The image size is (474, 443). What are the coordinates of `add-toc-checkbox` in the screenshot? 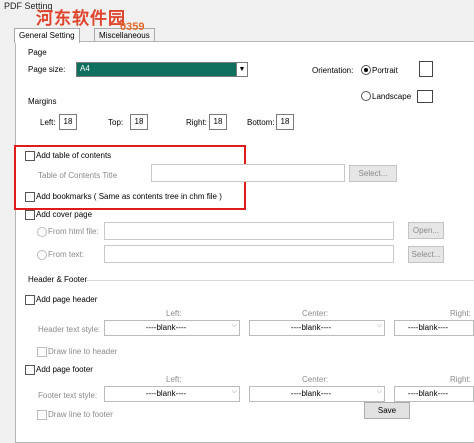 It's located at (30, 156).